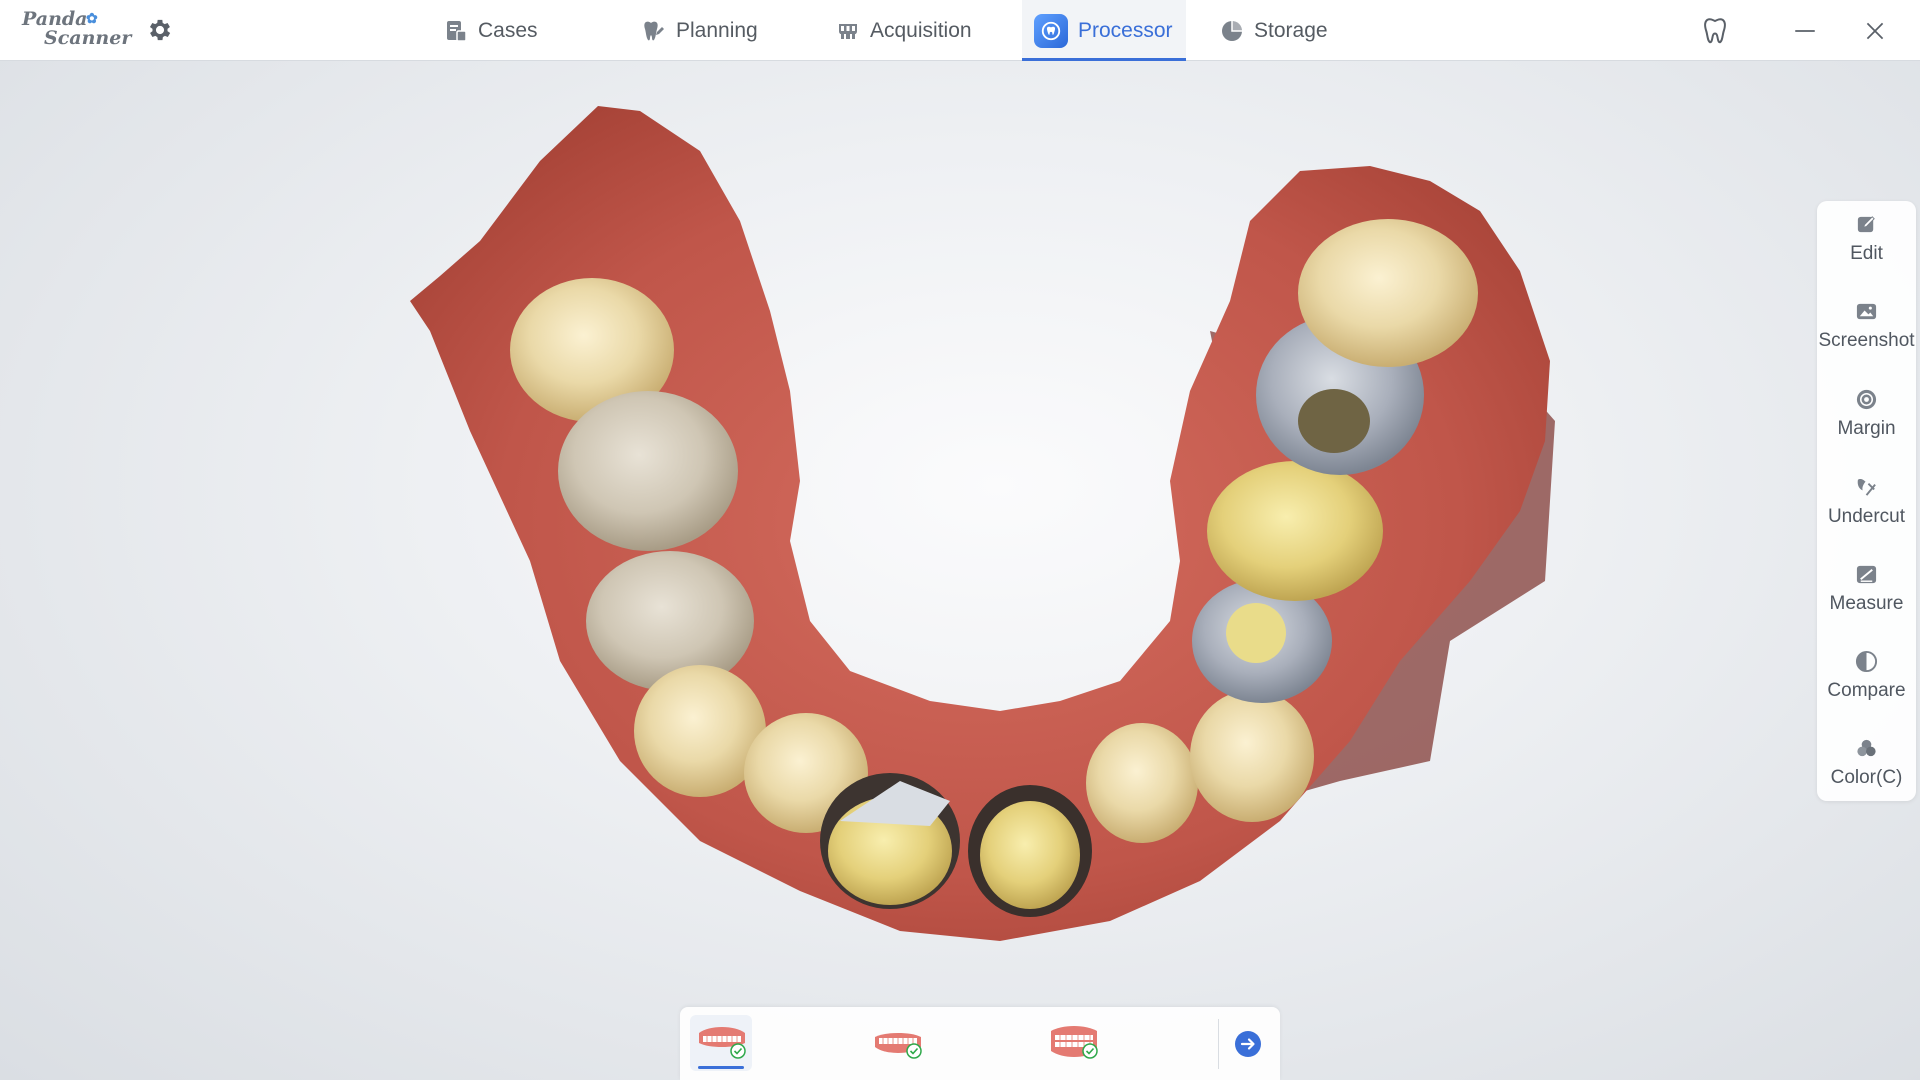 This screenshot has height=1080, width=1920. What do you see at coordinates (1866, 328) in the screenshot?
I see `tool-screenshot: Screenshot` at bounding box center [1866, 328].